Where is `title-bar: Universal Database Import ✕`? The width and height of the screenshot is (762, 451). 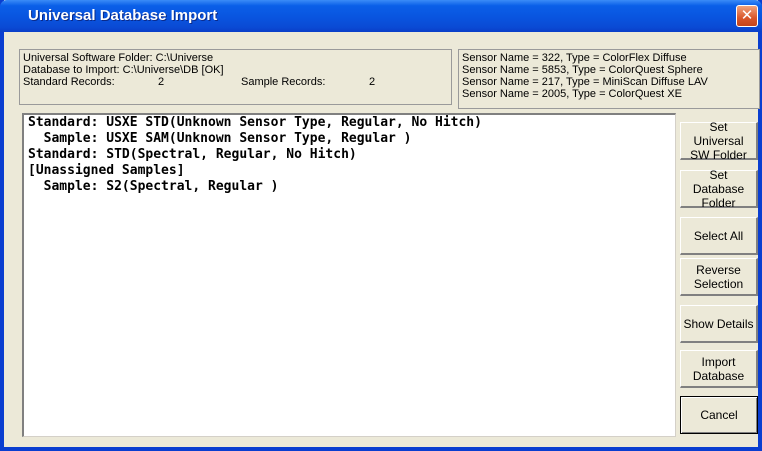 title-bar: Universal Database Import ✕ is located at coordinates (381, 16).